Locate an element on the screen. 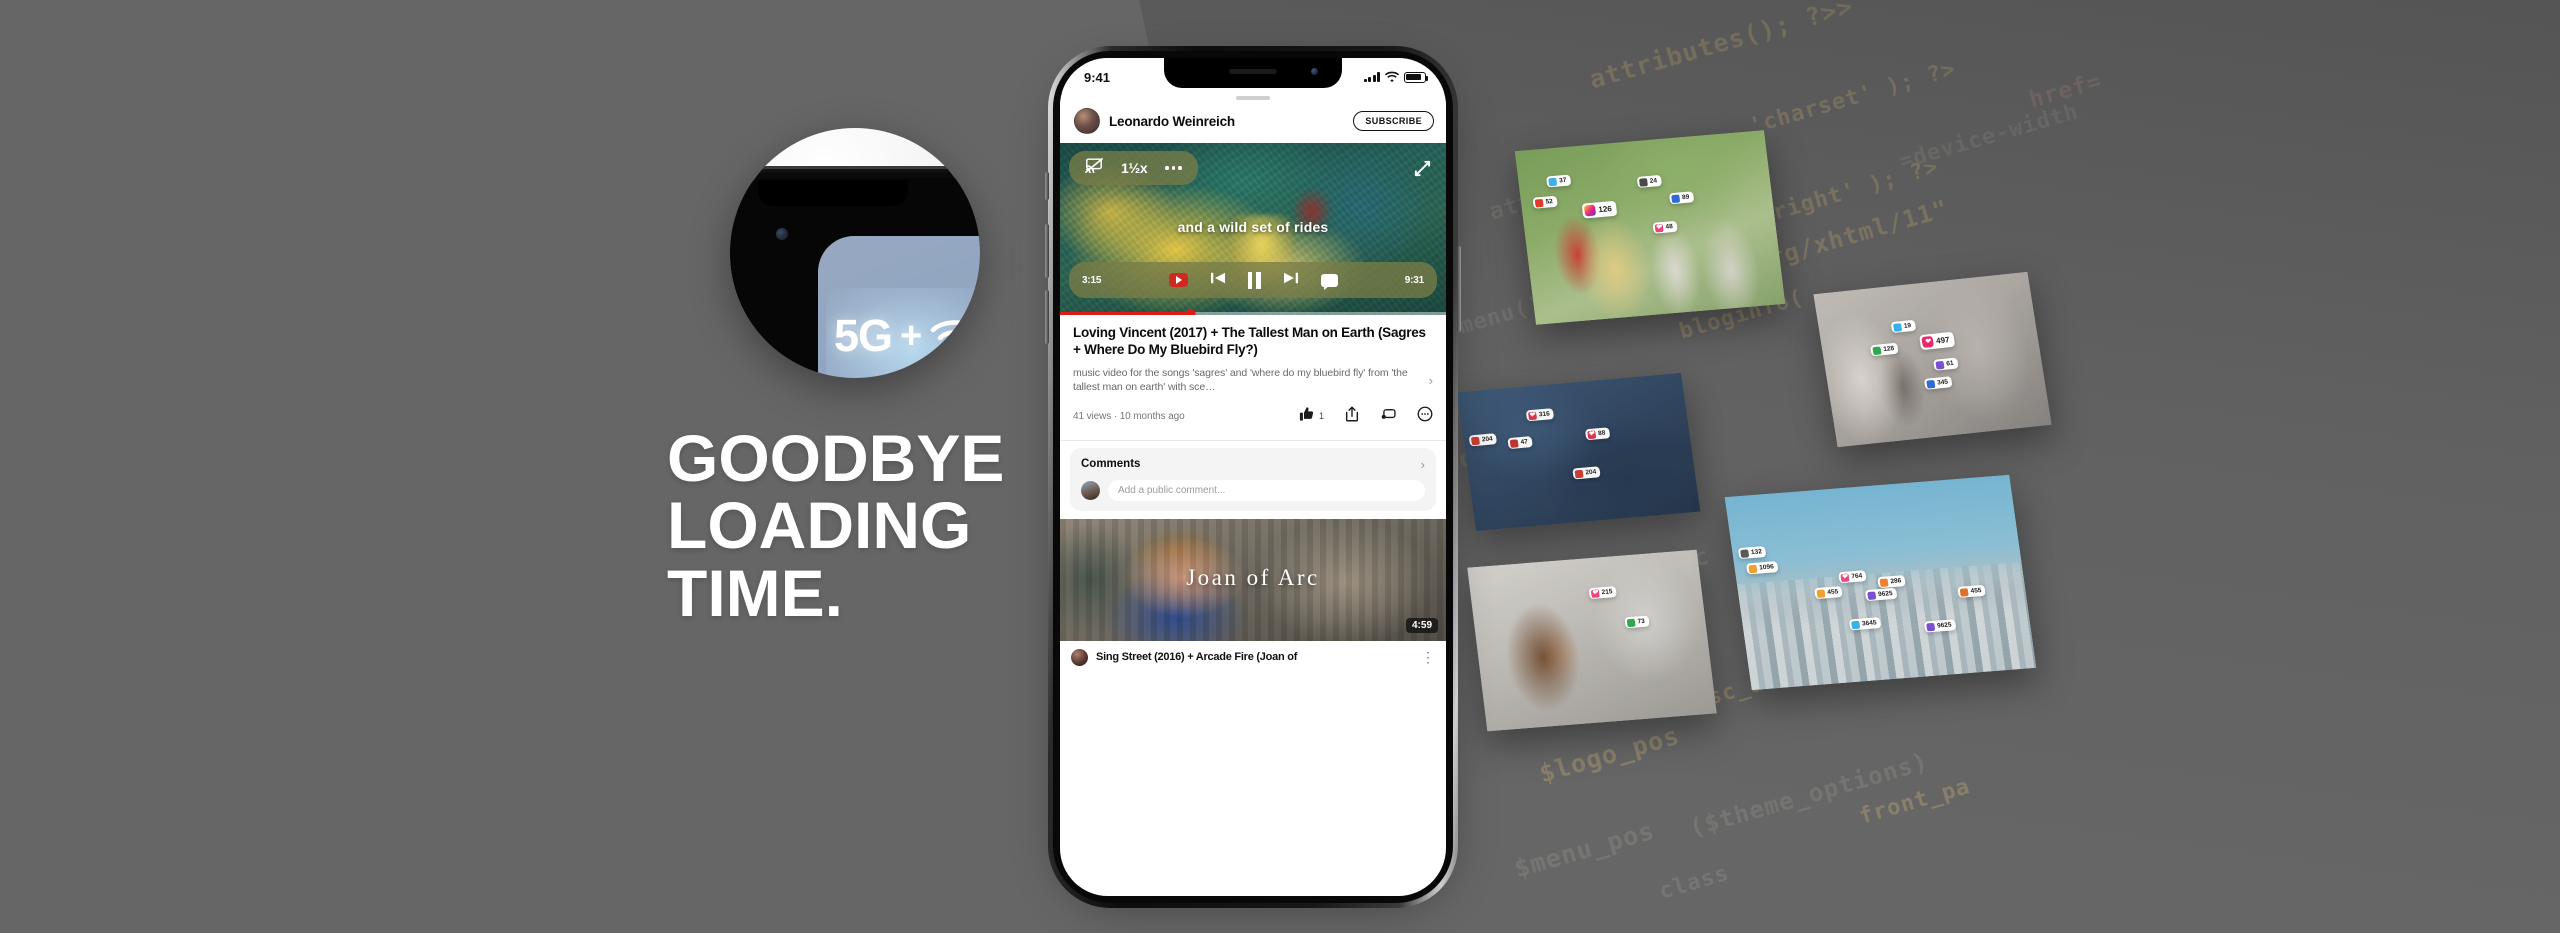 This screenshot has width=2560, height=933. social-badge-value: 48 is located at coordinates (1669, 227).